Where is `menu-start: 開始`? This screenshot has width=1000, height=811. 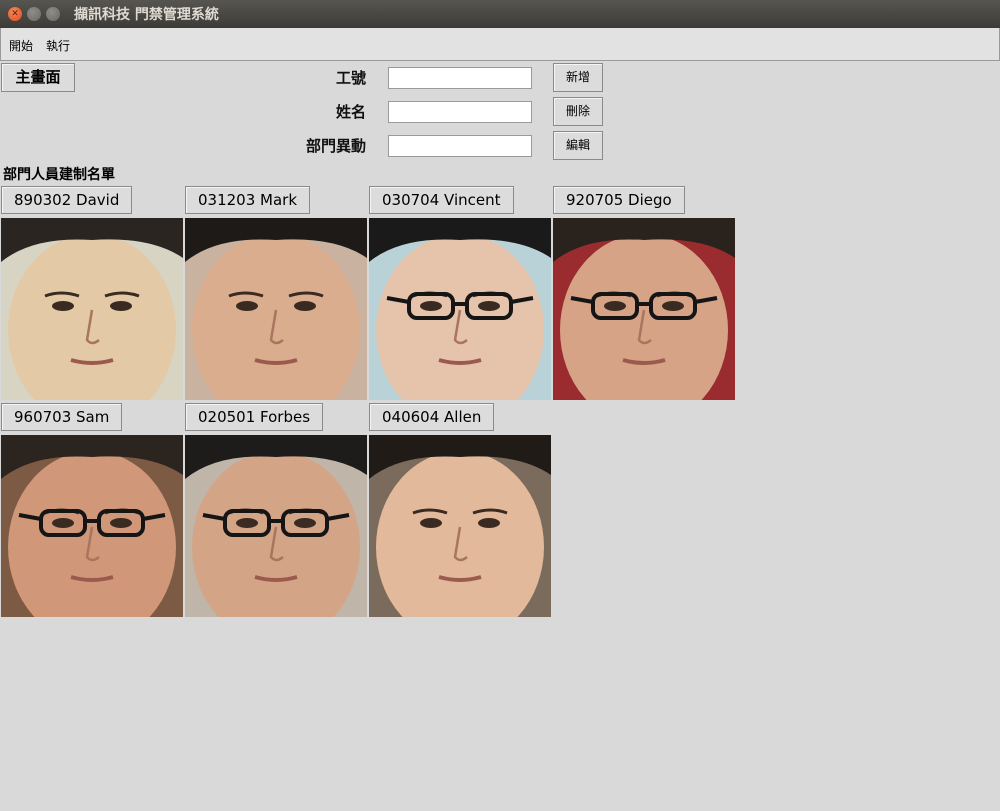
menu-start: 開始 is located at coordinates (21, 45).